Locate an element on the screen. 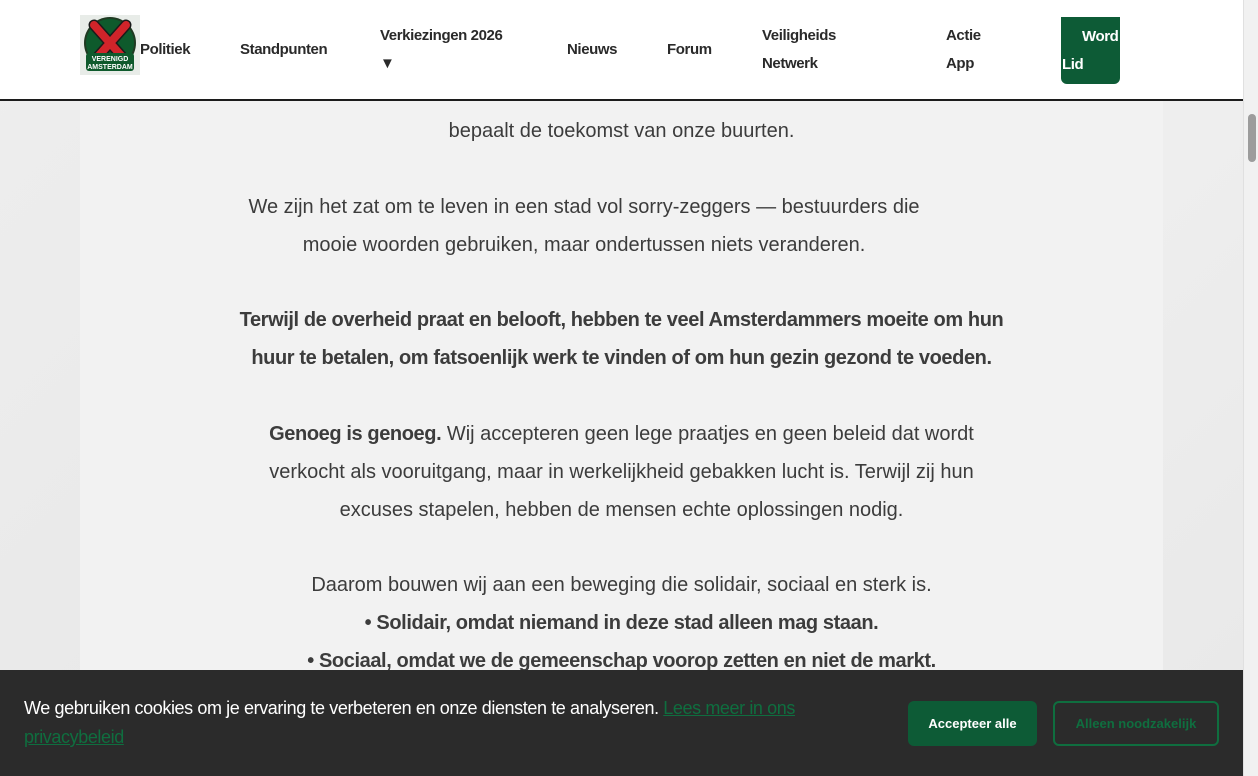  svg-text: AMSTERDAM is located at coordinates (110, 67).